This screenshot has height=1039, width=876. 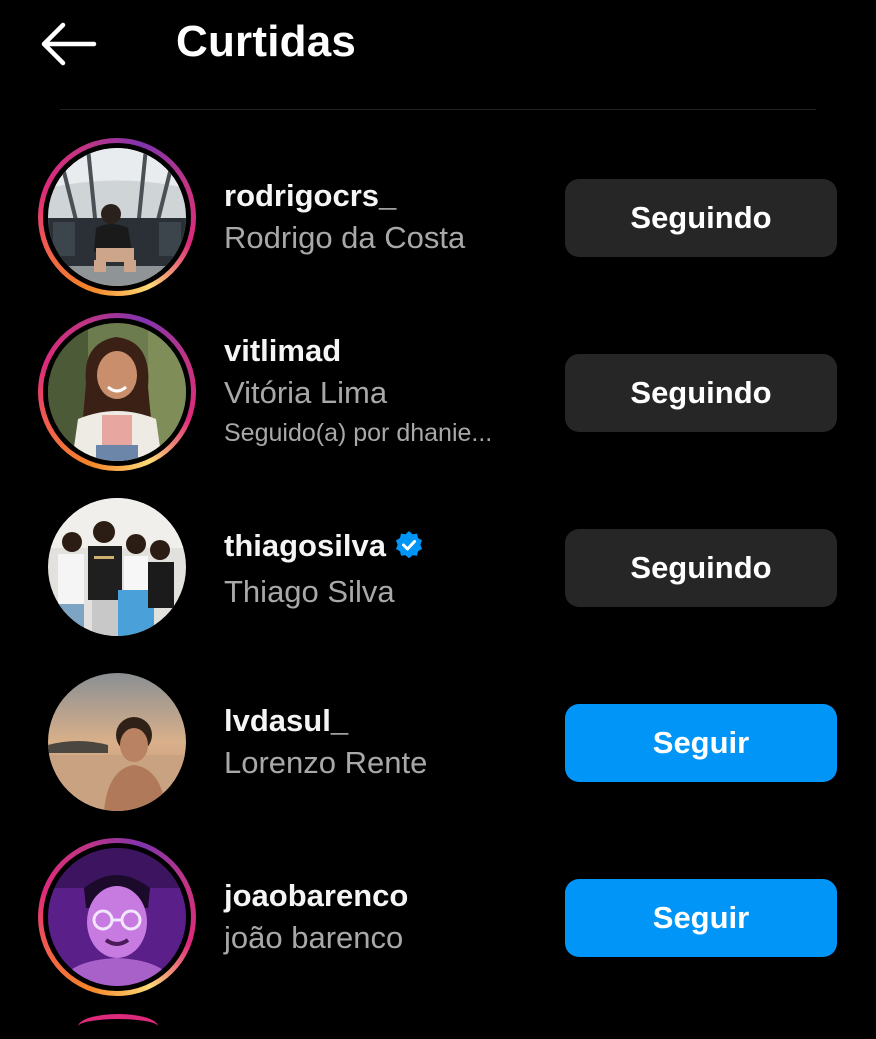 I want to click on verified-badge-icon, so click(x=409, y=550).